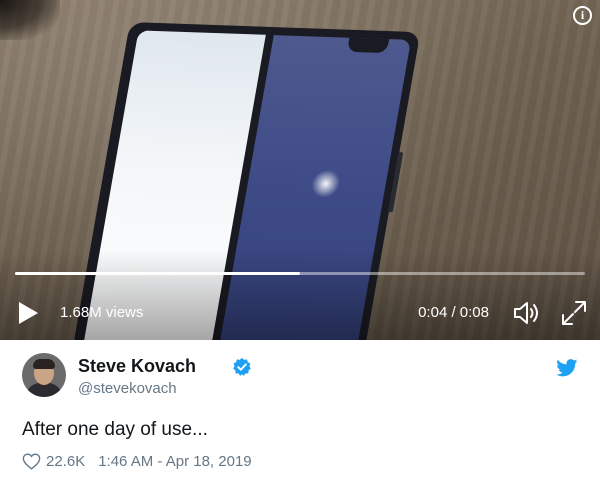 The image size is (600, 483). I want to click on twitter-bird-icon, so click(567, 368).